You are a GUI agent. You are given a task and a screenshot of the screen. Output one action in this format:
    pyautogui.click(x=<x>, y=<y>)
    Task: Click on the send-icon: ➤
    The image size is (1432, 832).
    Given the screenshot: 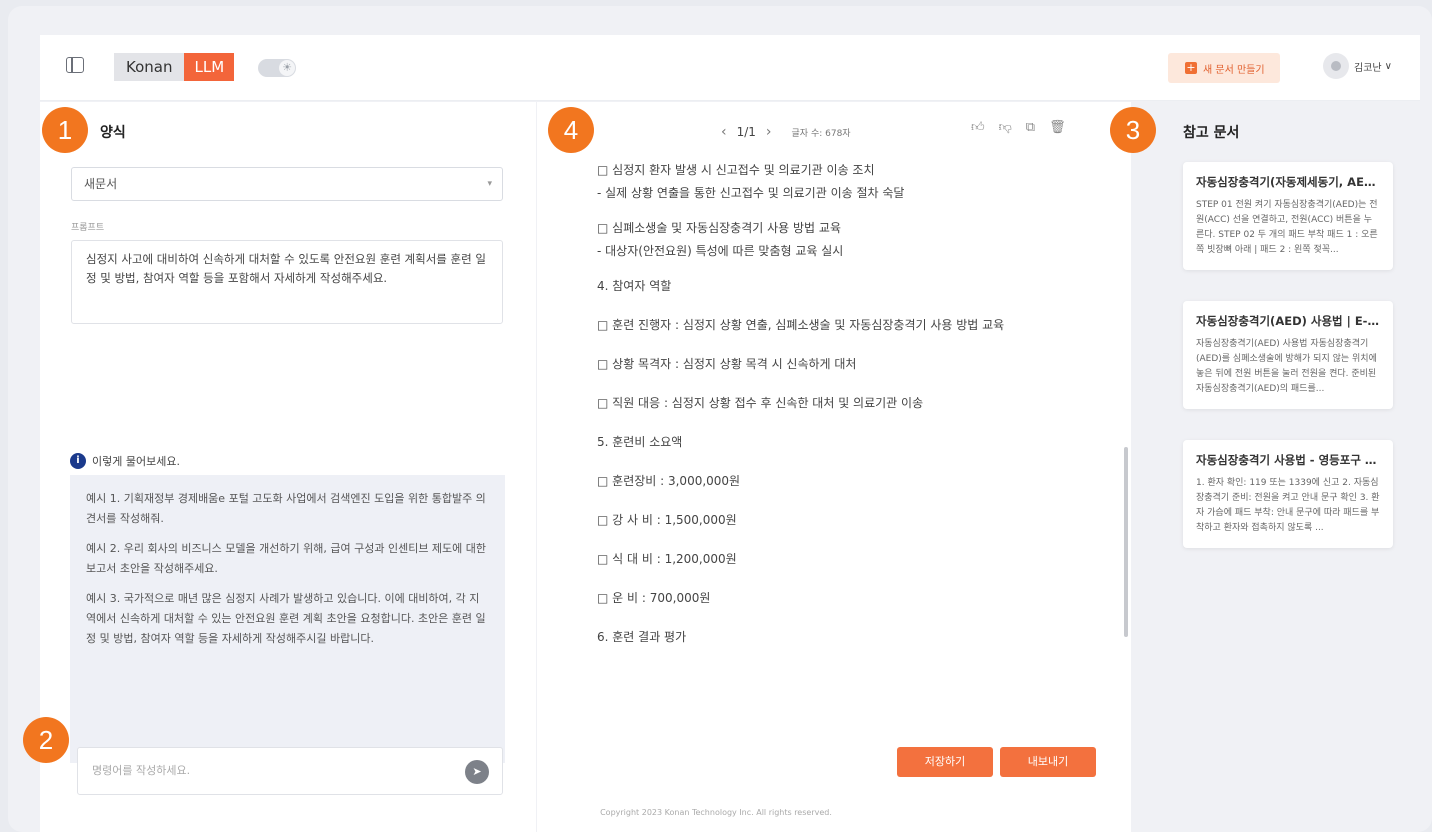 What is the action you would take?
    pyautogui.click(x=477, y=772)
    